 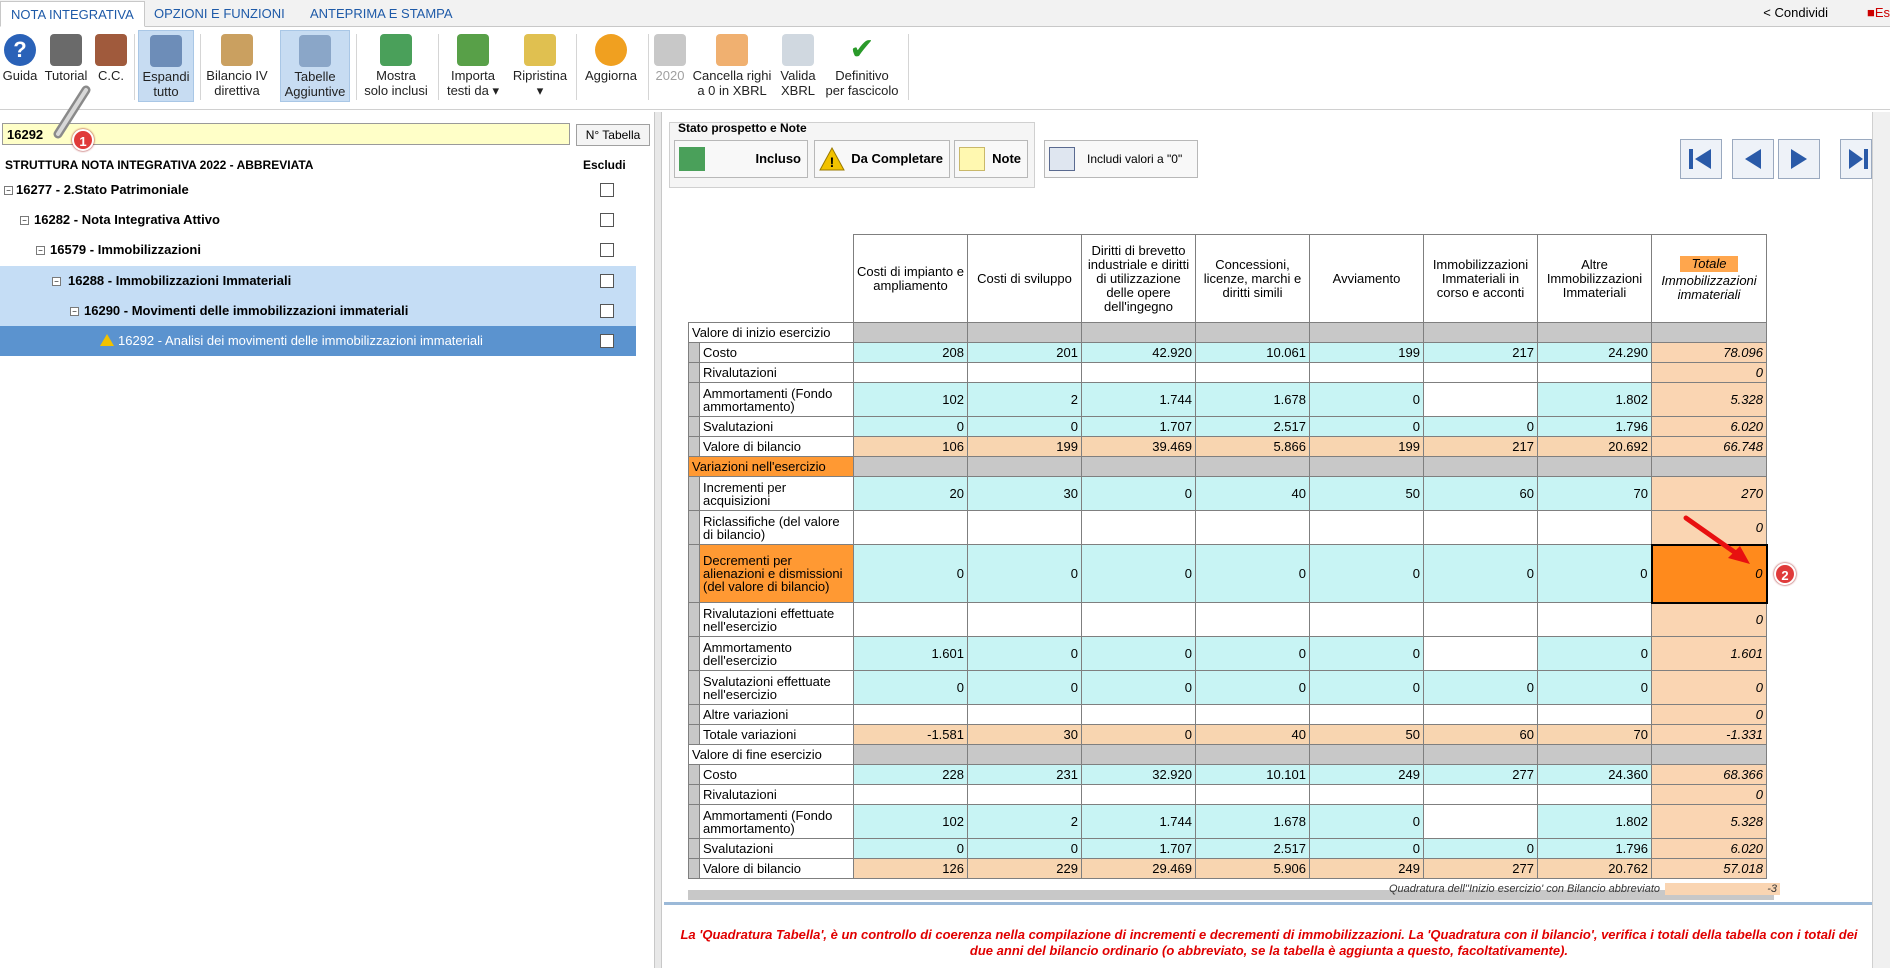 What do you see at coordinates (1799, 159) in the screenshot?
I see `next-page-button` at bounding box center [1799, 159].